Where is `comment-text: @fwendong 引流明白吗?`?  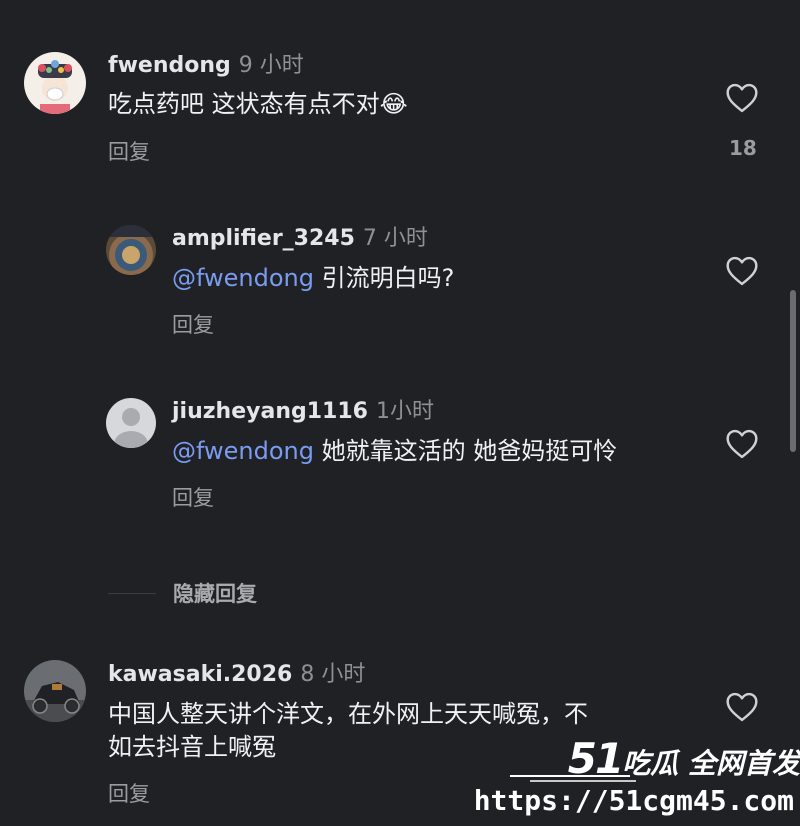
comment-text: @fwendong 引流明白吗? is located at coordinates (313, 278).